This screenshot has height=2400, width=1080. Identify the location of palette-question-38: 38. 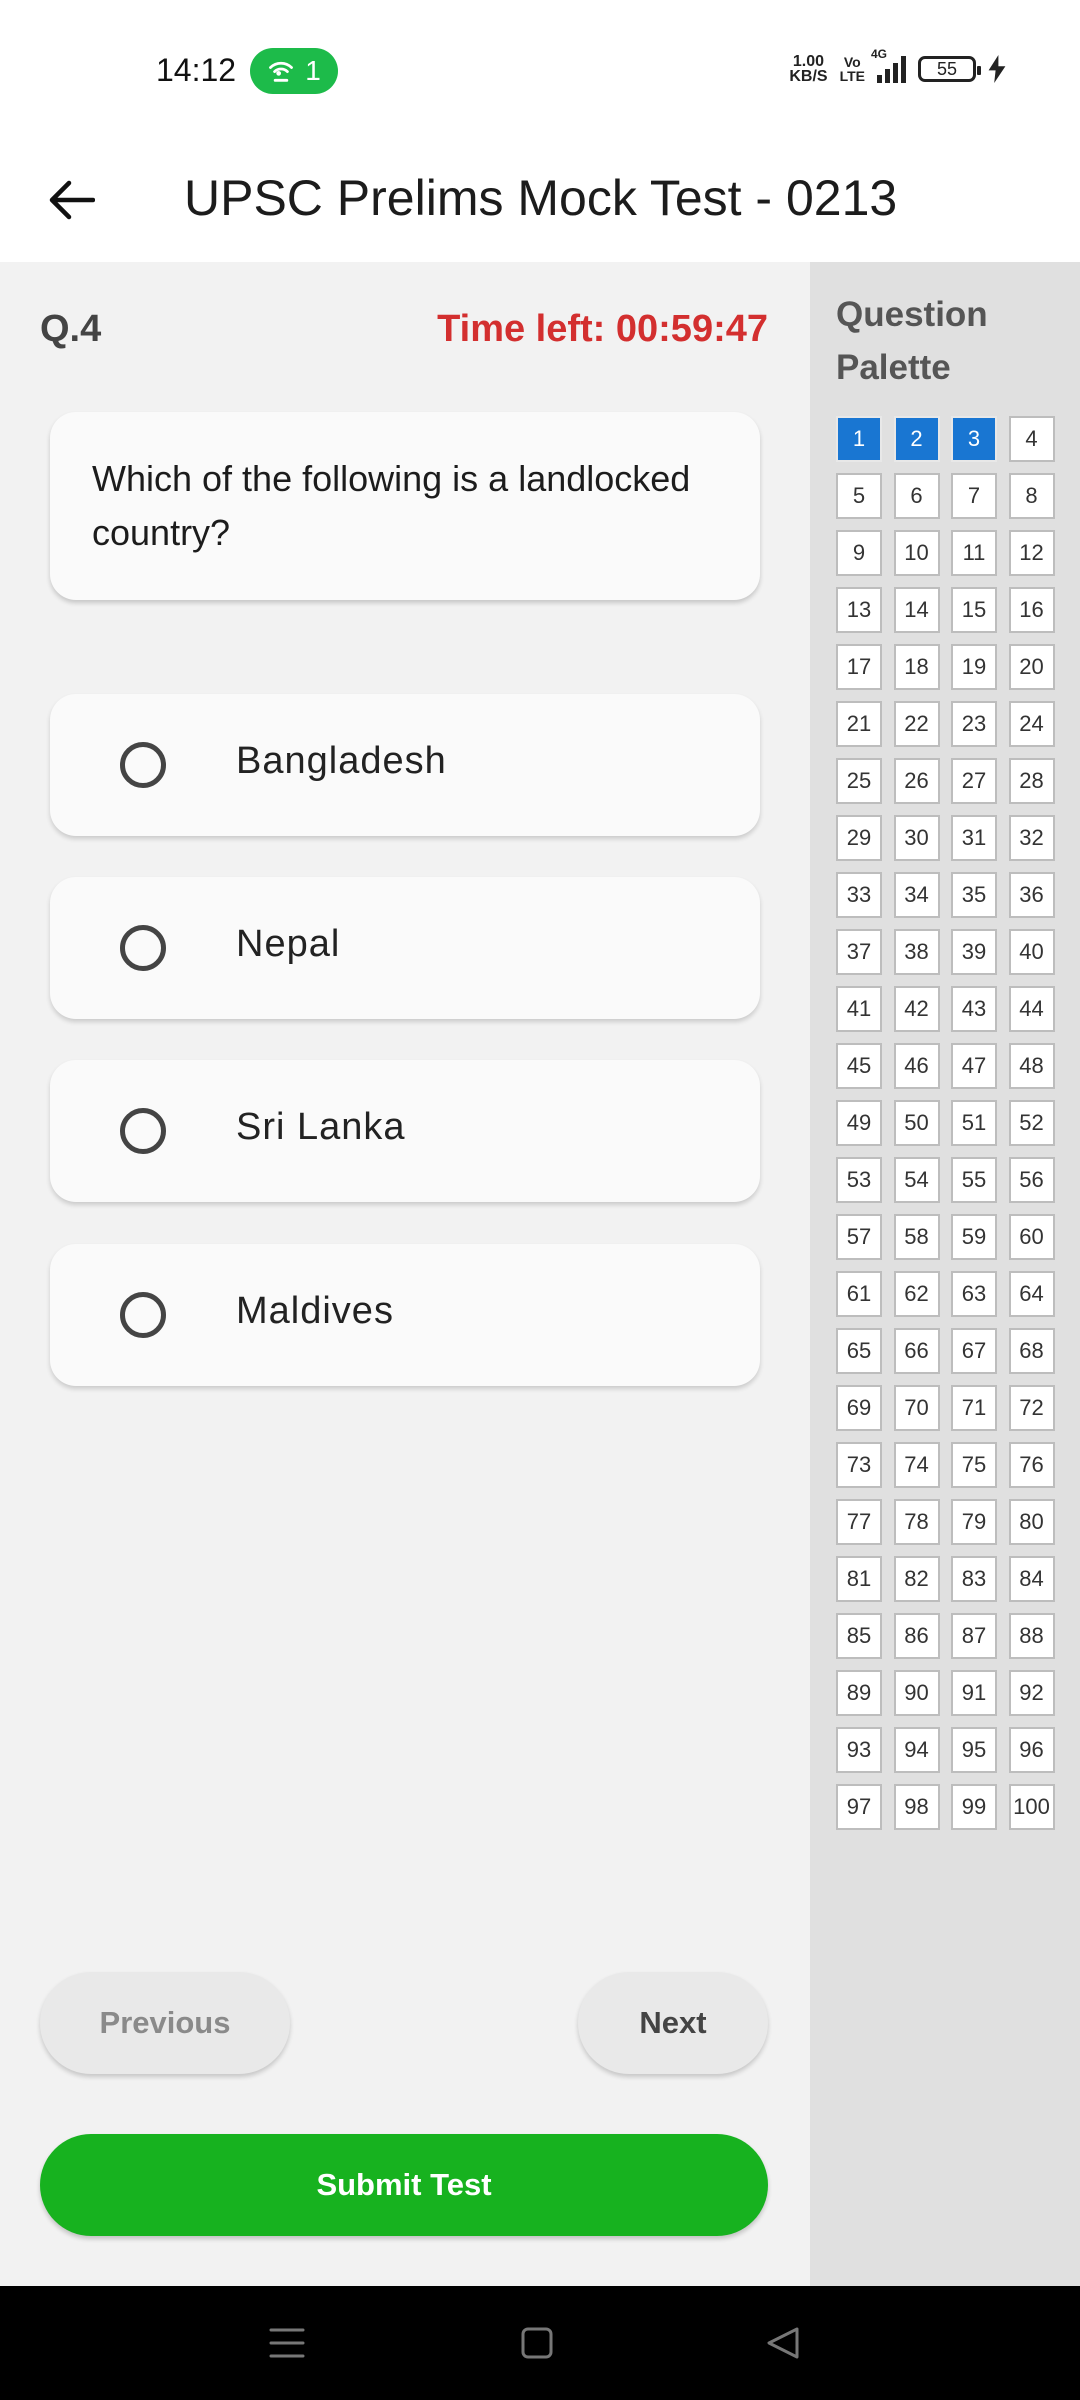
(916, 952).